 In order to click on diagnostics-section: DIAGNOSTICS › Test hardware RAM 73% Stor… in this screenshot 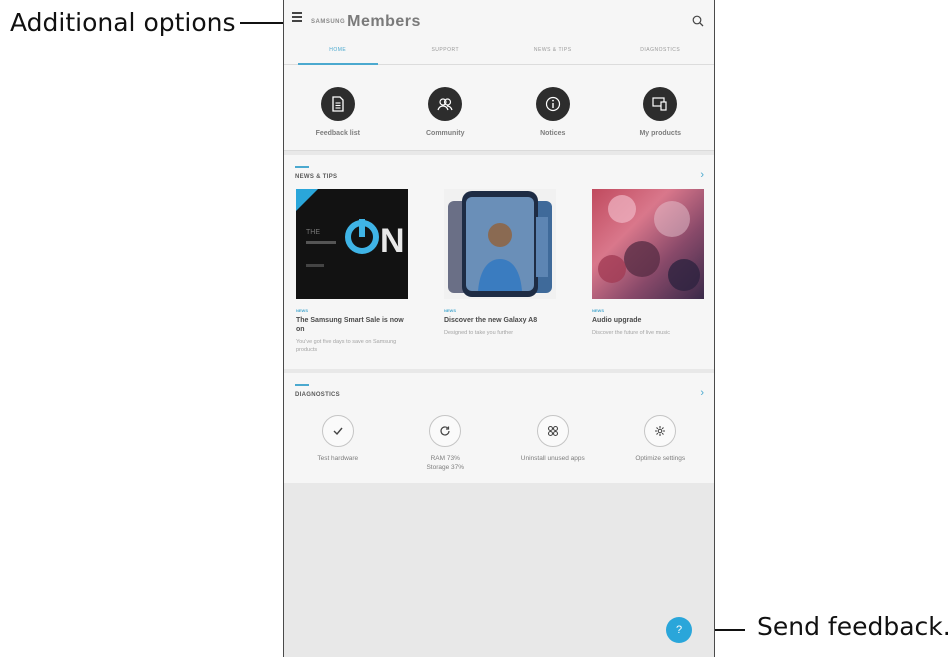, I will do `click(499, 428)`.